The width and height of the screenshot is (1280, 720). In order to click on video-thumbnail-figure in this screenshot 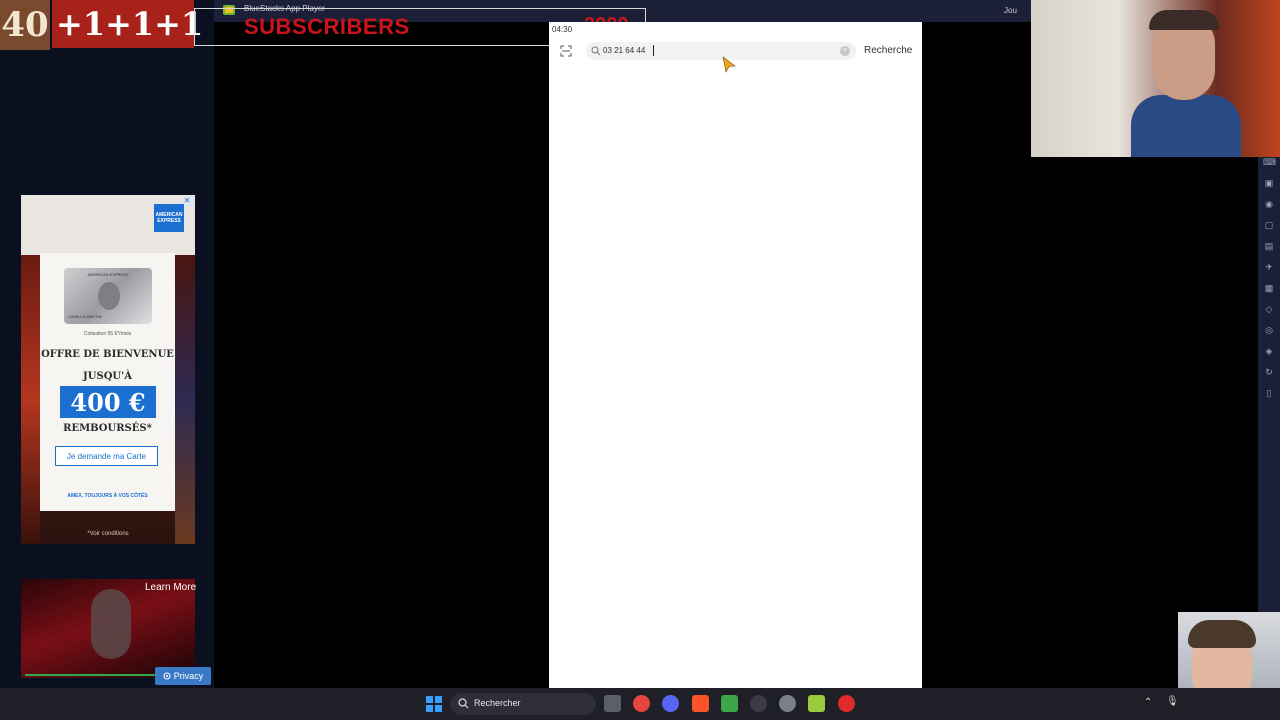, I will do `click(111, 624)`.